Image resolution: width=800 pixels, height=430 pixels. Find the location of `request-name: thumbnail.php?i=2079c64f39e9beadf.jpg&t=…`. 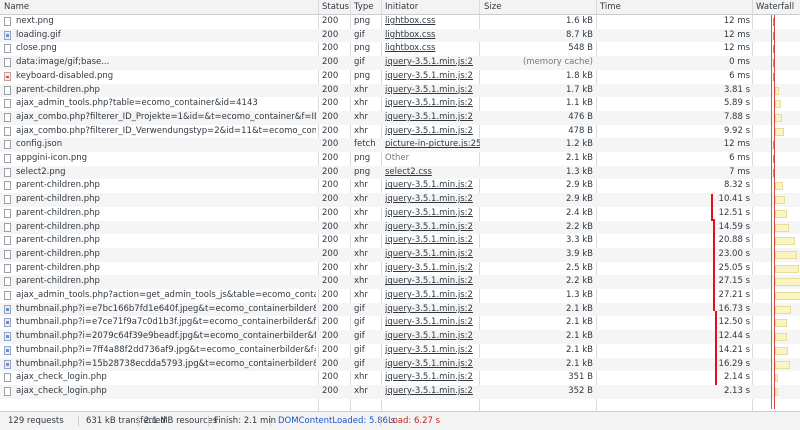

request-name: thumbnail.php?i=2079c64f39e9beadf.jpg&t=… is located at coordinates (166, 336).